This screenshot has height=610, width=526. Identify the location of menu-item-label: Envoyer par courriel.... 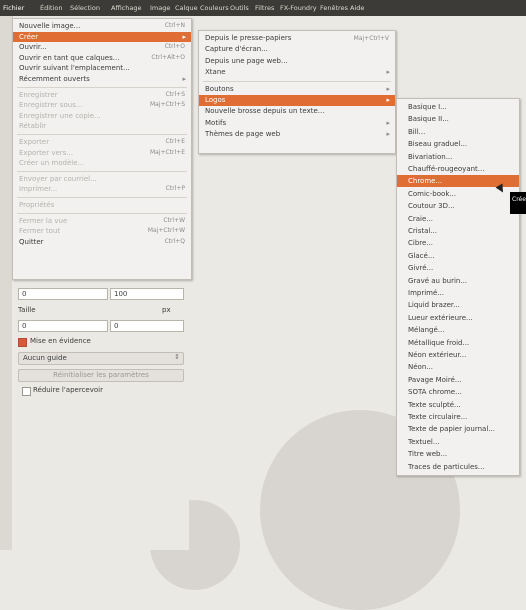
(58, 178).